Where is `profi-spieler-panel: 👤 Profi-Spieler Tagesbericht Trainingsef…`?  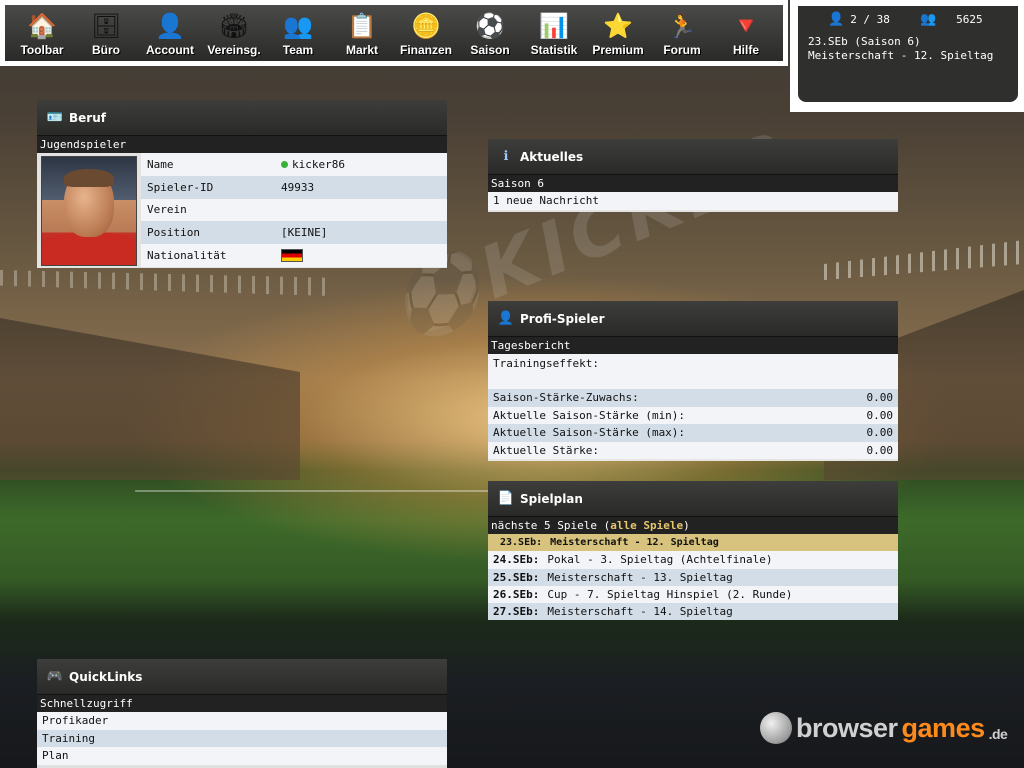 profi-spieler-panel: 👤 Profi-Spieler Tagesbericht Trainingsef… is located at coordinates (693, 381).